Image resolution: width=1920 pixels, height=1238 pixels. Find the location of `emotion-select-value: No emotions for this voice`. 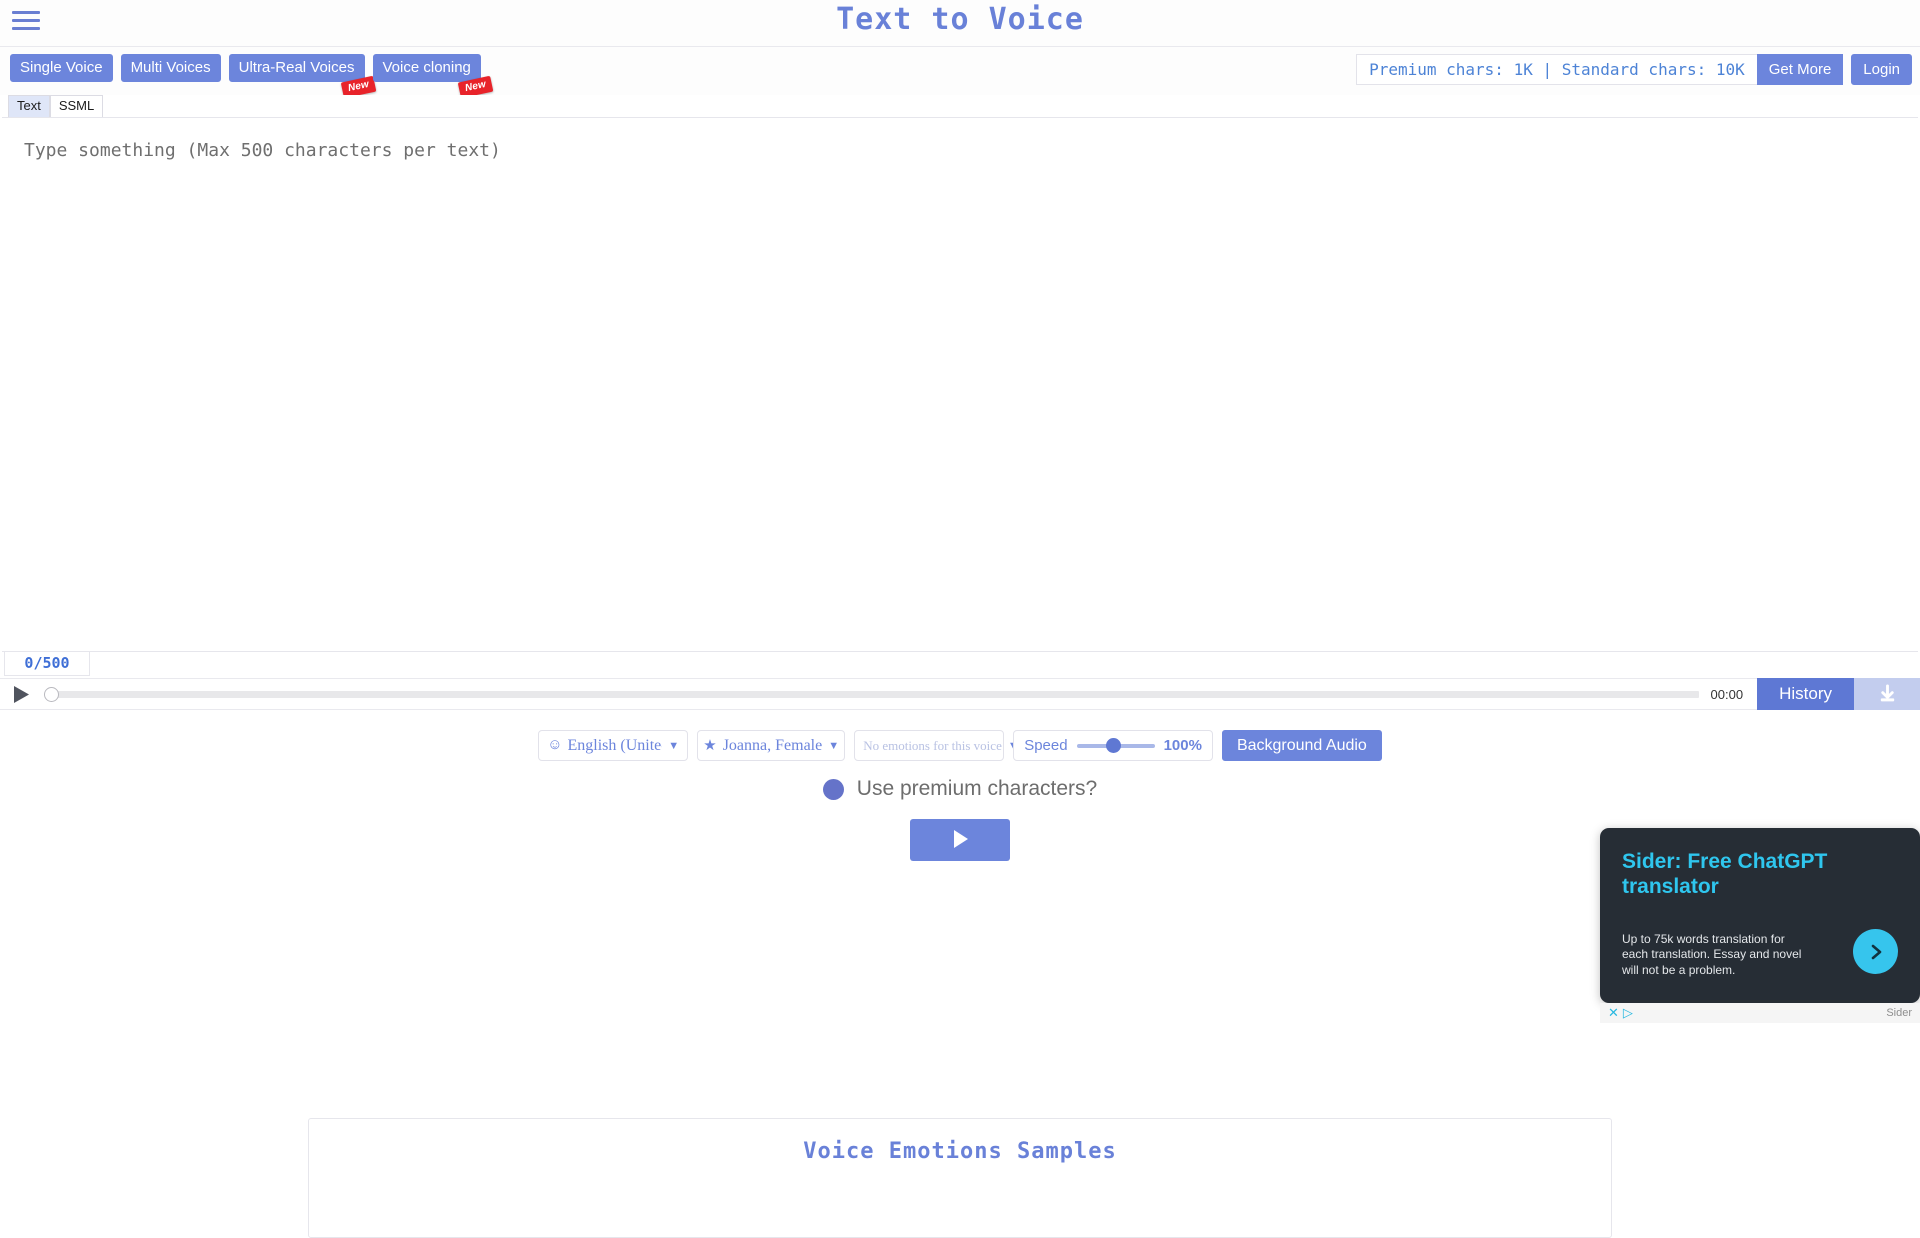

emotion-select-value: No emotions for this voice is located at coordinates (932, 745).